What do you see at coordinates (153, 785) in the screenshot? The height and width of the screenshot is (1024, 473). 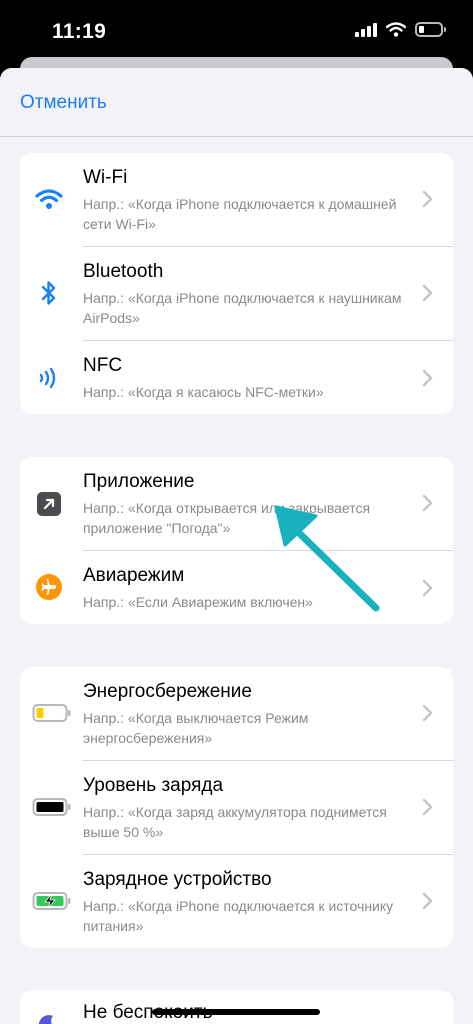 I see `row-title: Уровень заряда` at bounding box center [153, 785].